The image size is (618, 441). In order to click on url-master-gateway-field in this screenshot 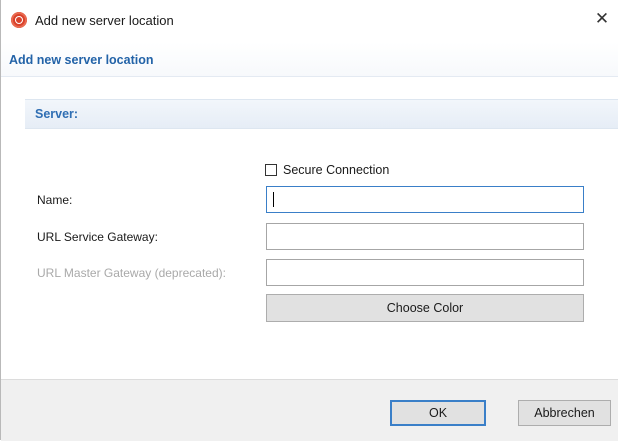, I will do `click(425, 272)`.